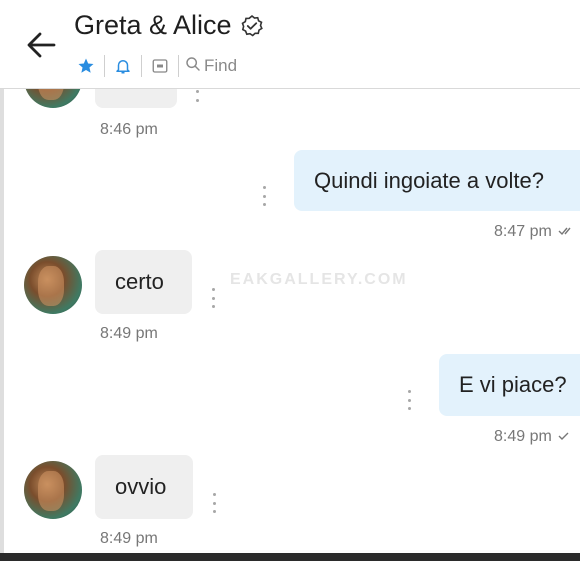 The height and width of the screenshot is (561, 580). What do you see at coordinates (139, 281) in the screenshot?
I see `message-text: certo` at bounding box center [139, 281].